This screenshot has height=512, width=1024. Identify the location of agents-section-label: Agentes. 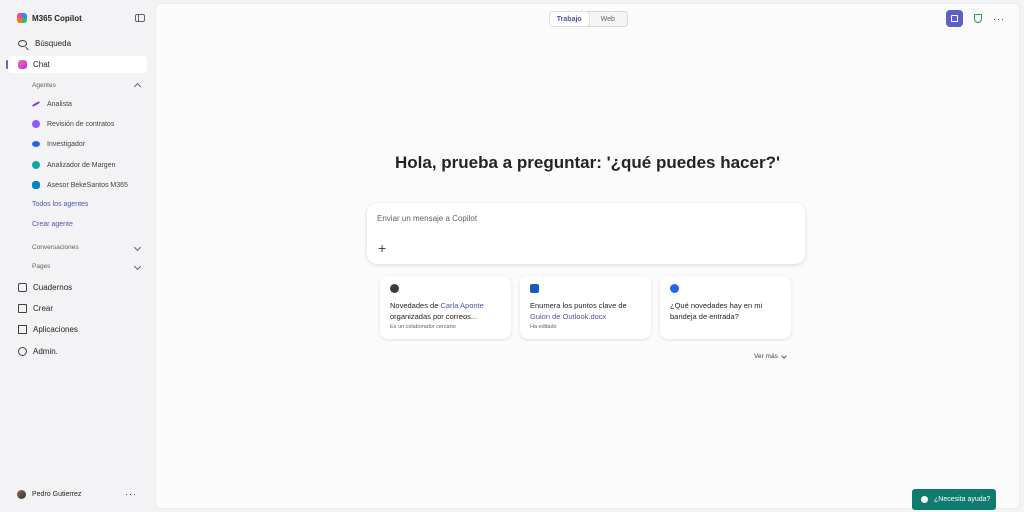
(44, 85).